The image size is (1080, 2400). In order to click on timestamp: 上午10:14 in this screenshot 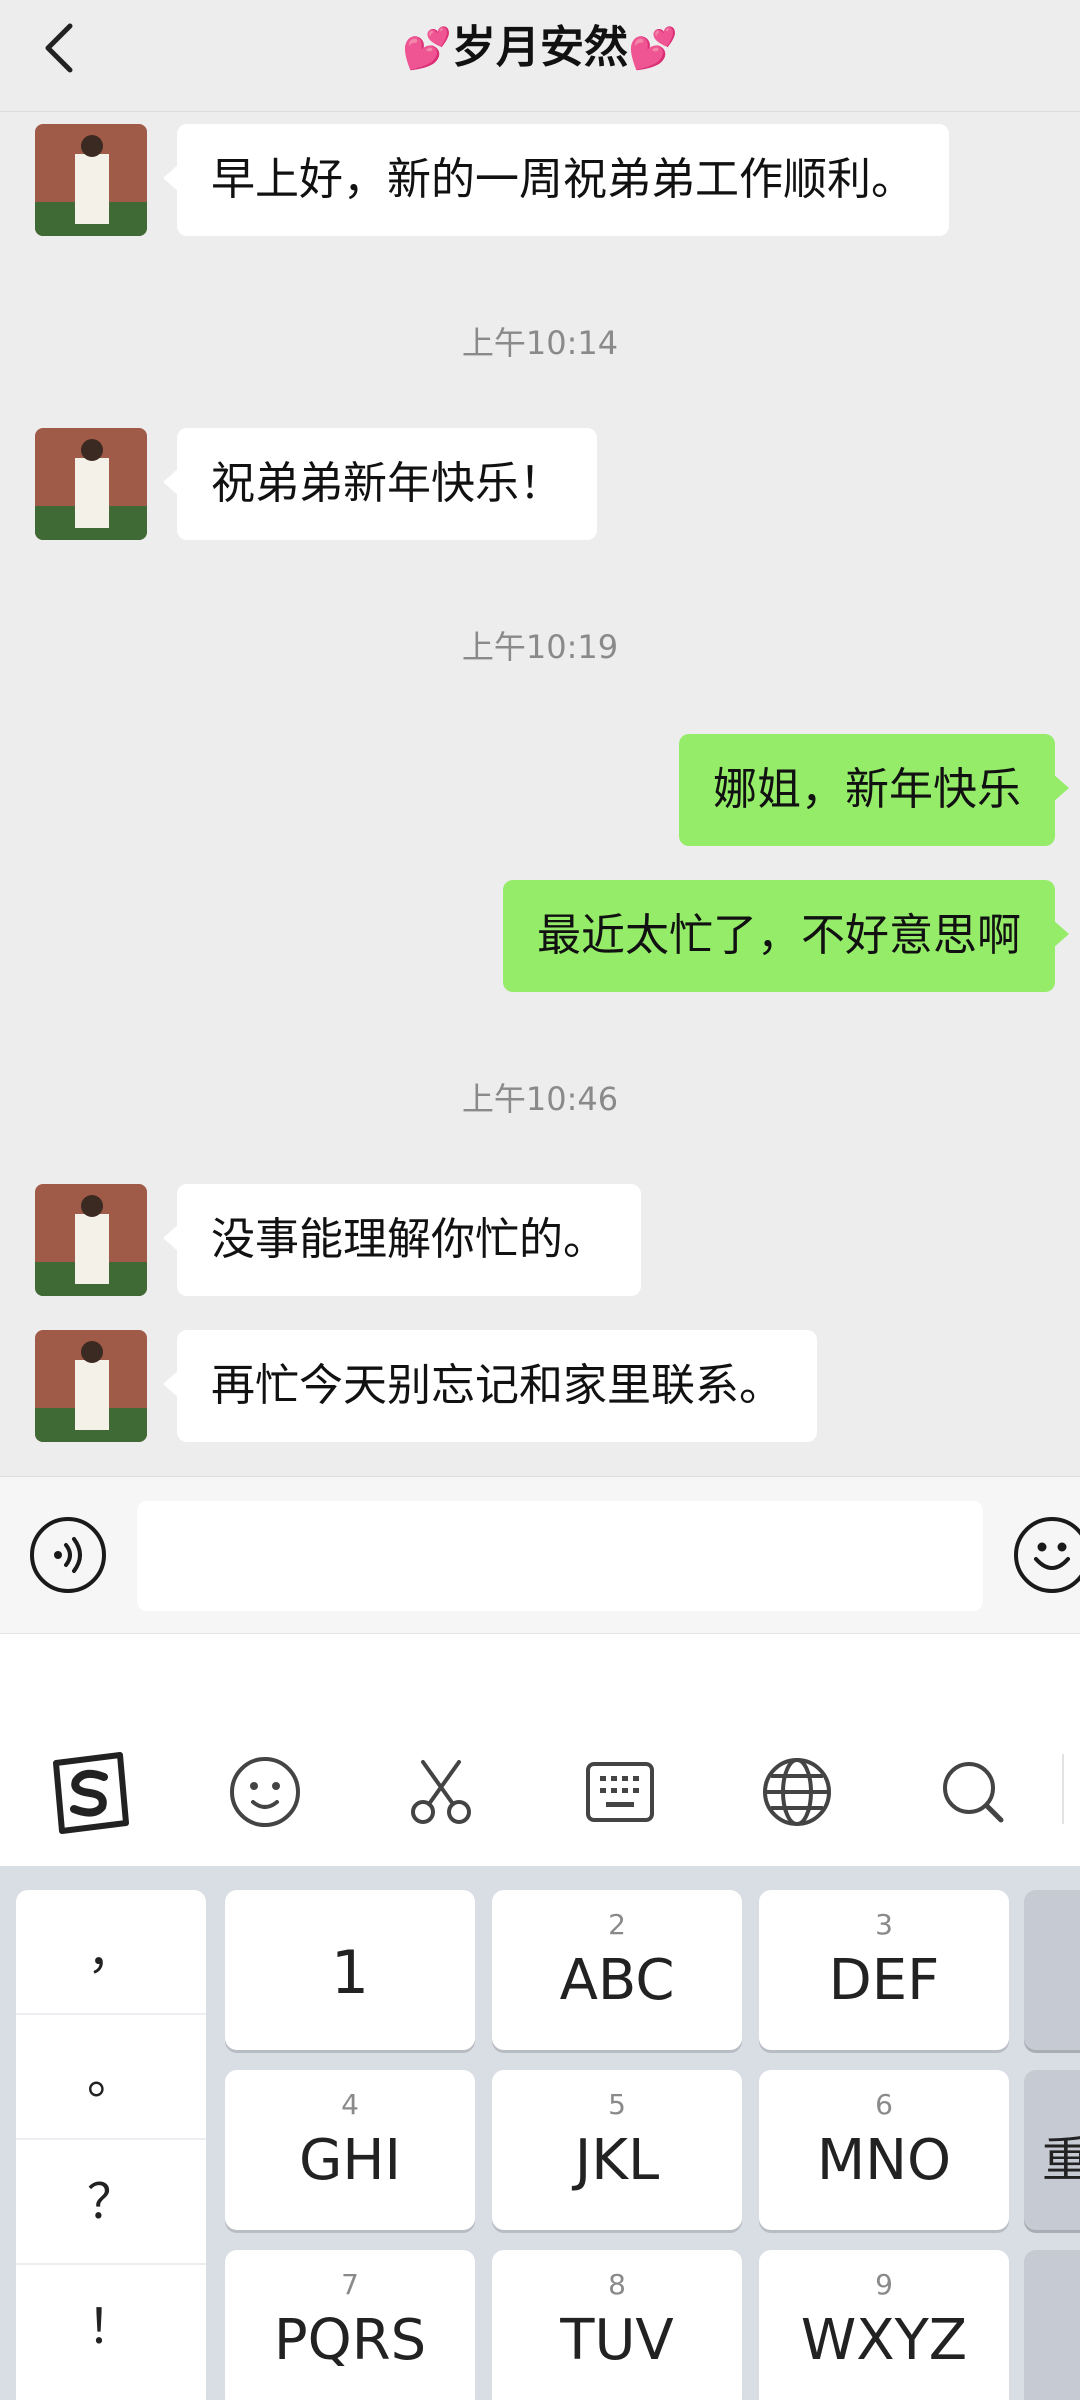, I will do `click(540, 343)`.